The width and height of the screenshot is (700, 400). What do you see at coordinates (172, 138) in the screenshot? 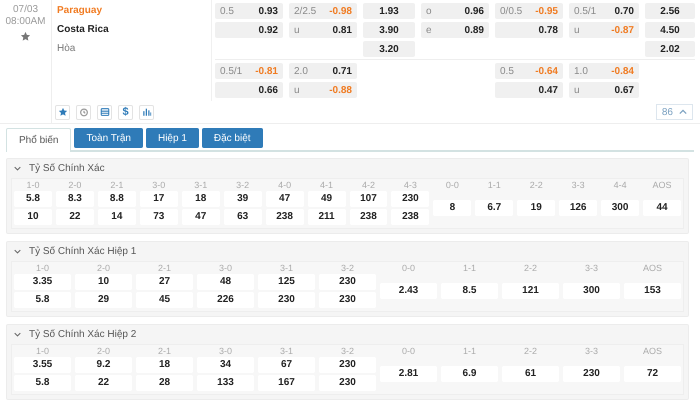
I see `tab: Hiệp 1` at bounding box center [172, 138].